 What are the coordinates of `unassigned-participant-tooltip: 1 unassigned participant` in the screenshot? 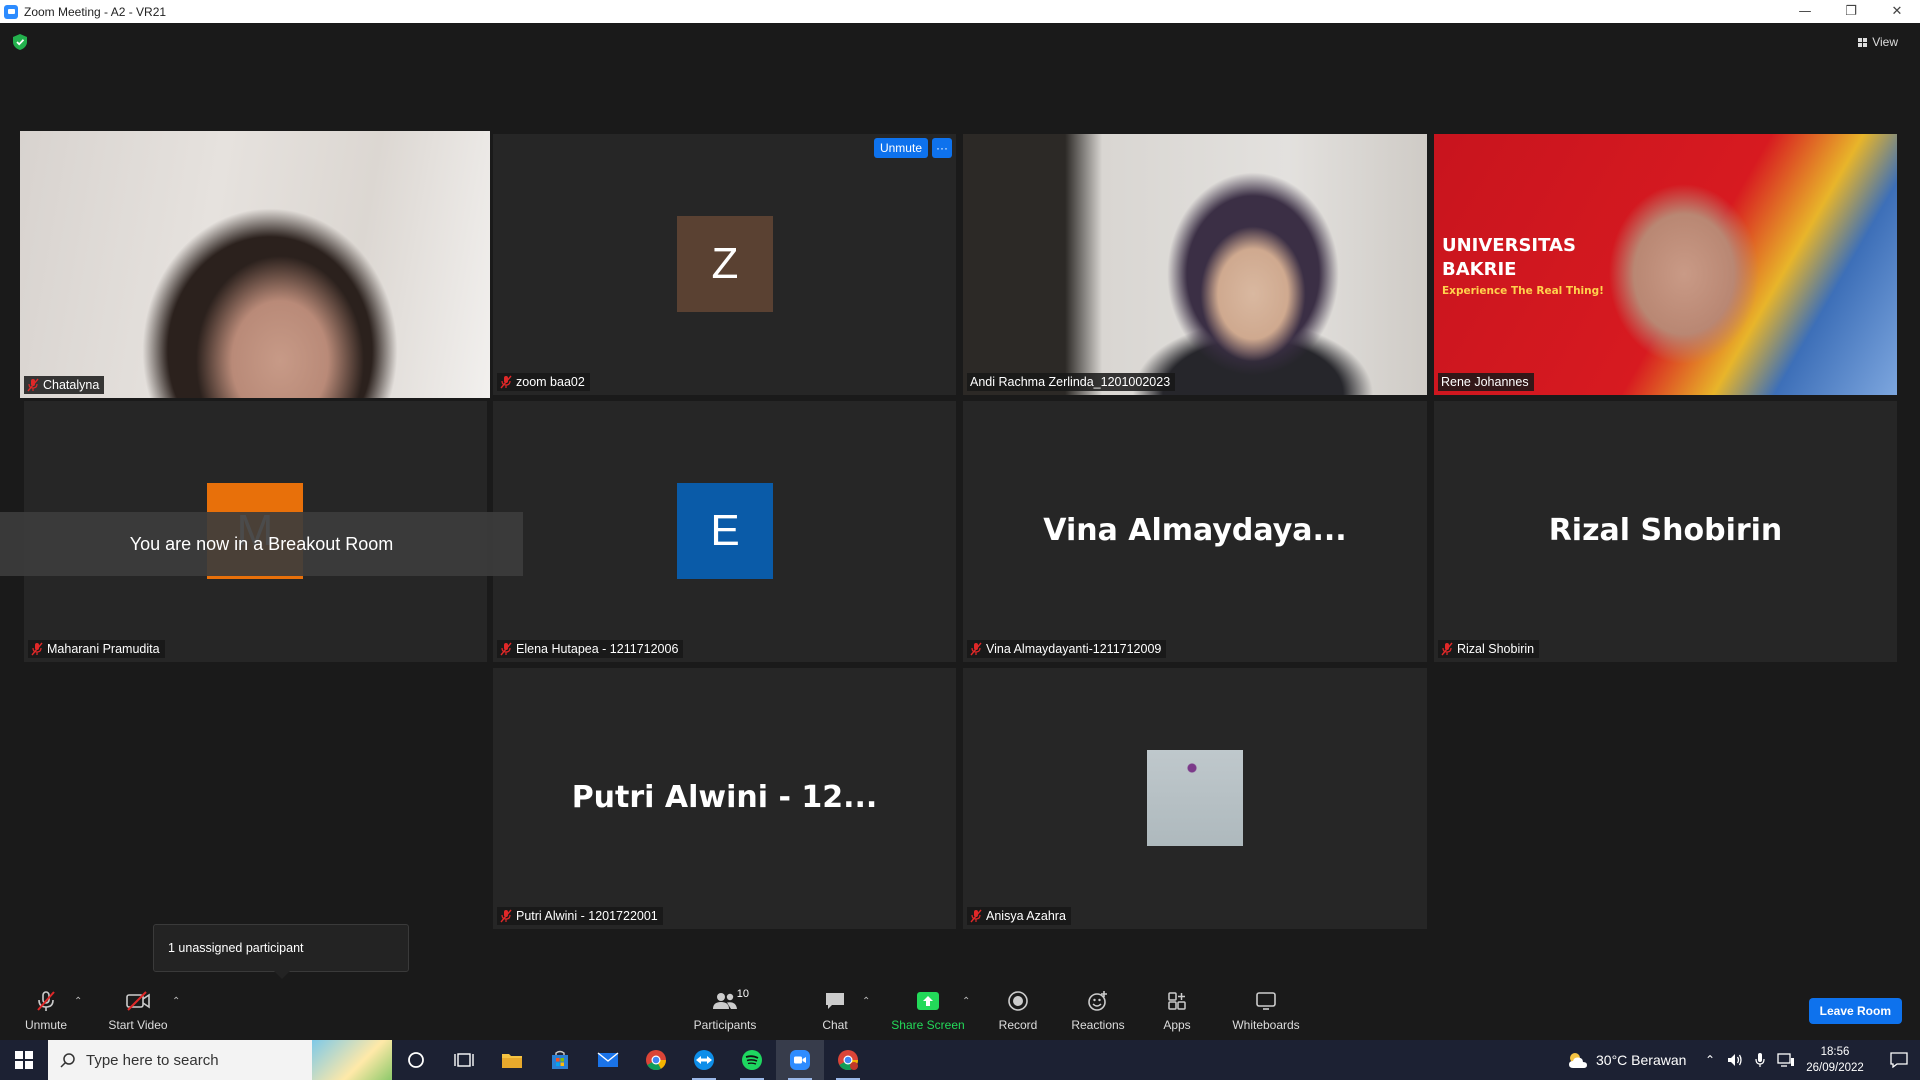 It's located at (281, 951).